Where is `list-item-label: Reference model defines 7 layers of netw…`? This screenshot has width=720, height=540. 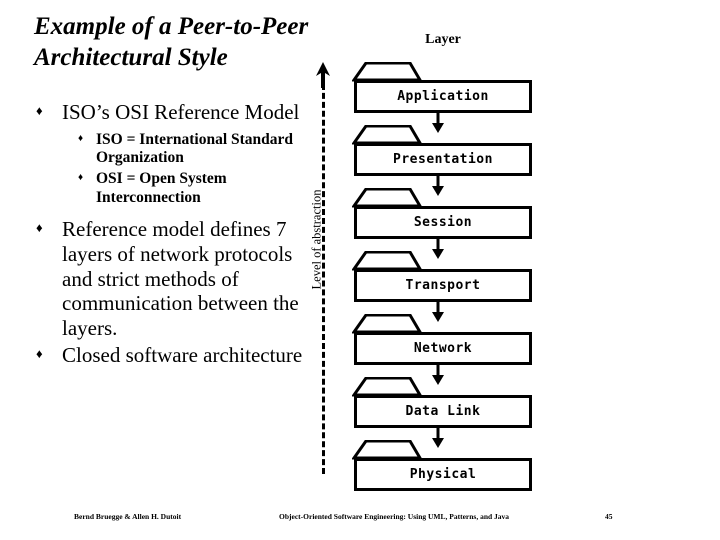
list-item-label: Reference model defines 7 layers of netw… is located at coordinates (180, 279).